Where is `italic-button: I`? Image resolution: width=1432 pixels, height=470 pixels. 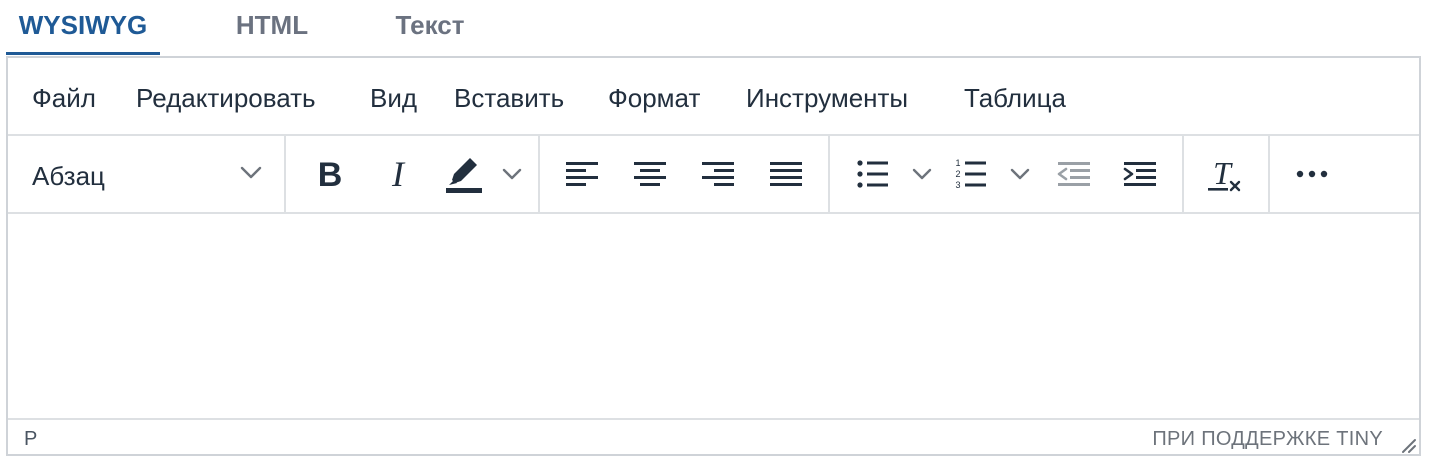
italic-button: I is located at coordinates (398, 174).